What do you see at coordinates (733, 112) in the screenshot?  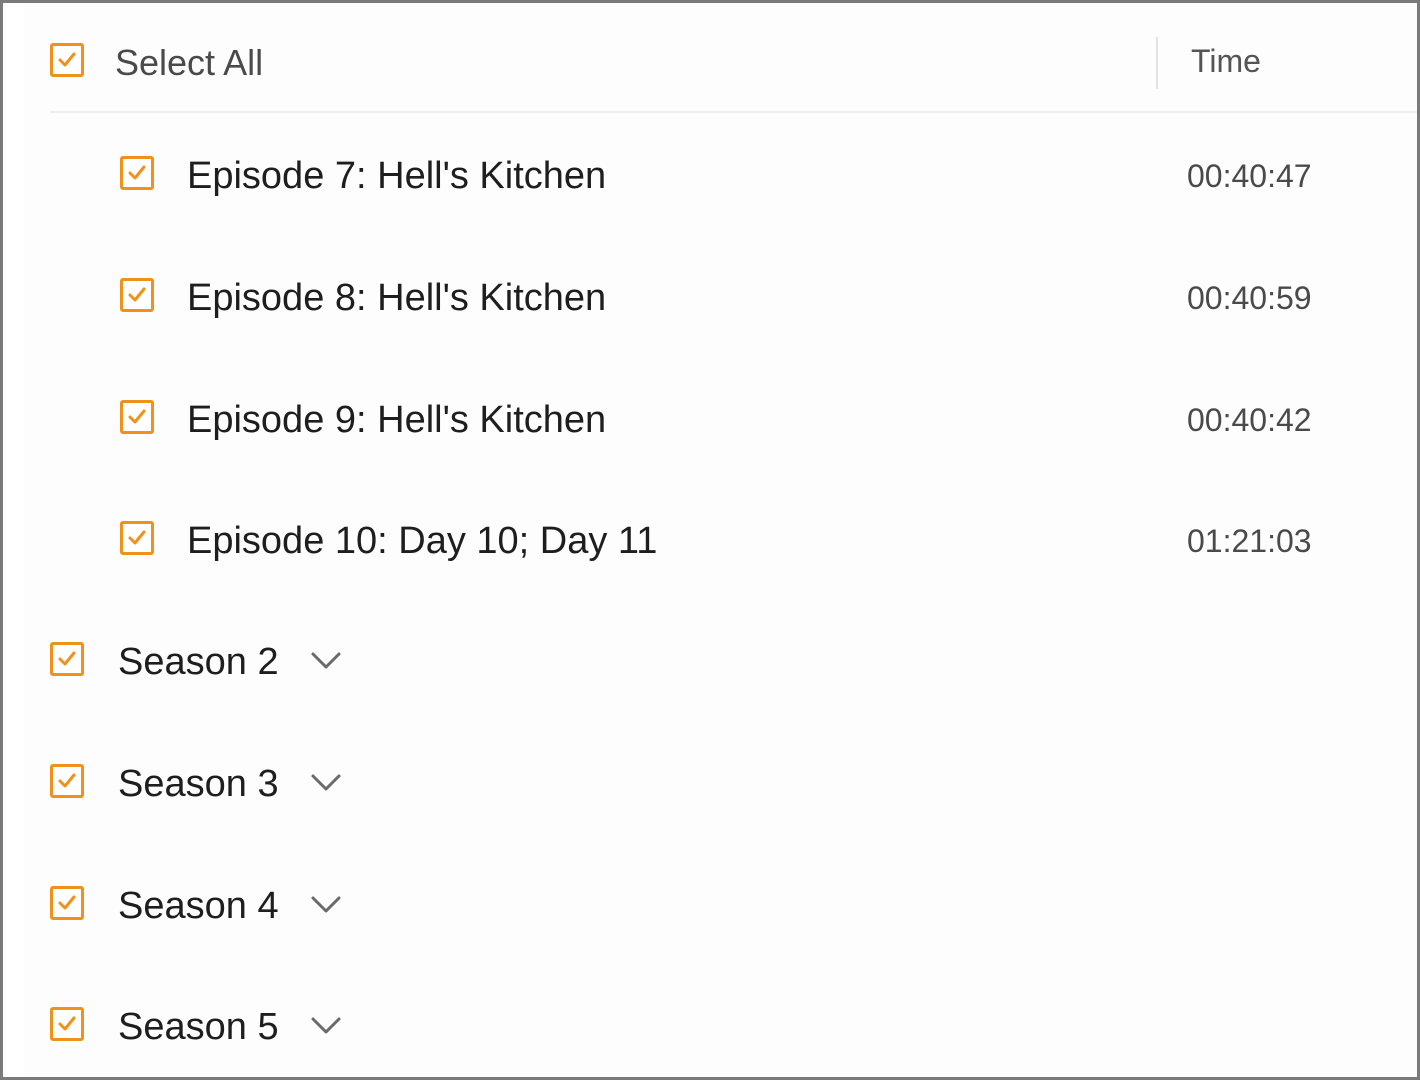 I see `header-divider` at bounding box center [733, 112].